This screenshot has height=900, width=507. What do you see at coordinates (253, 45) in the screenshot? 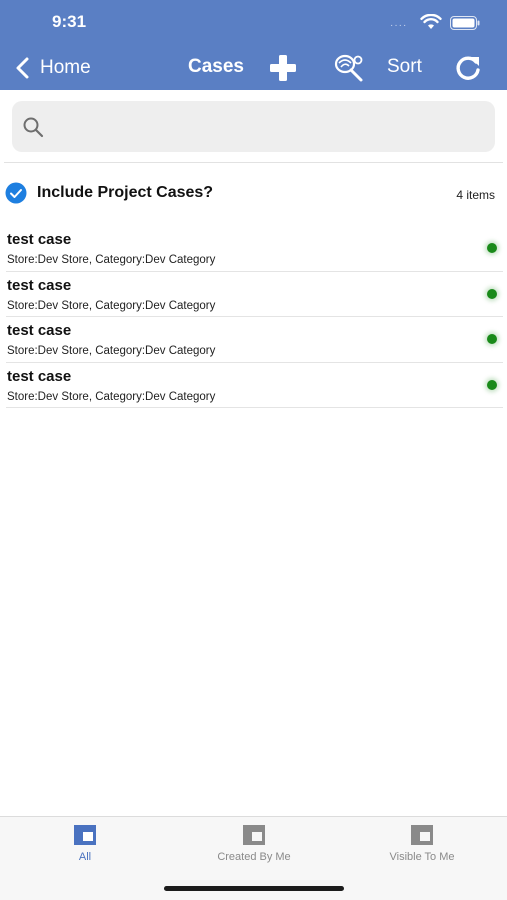
I see `app-header: 9:31 ···· Home Cases Sort` at bounding box center [253, 45].